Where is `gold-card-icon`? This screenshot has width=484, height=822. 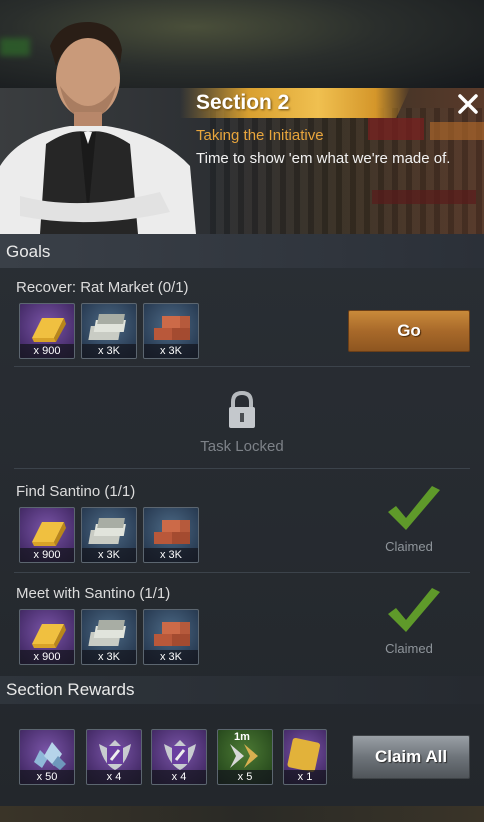
gold-card-icon is located at coordinates (304, 755).